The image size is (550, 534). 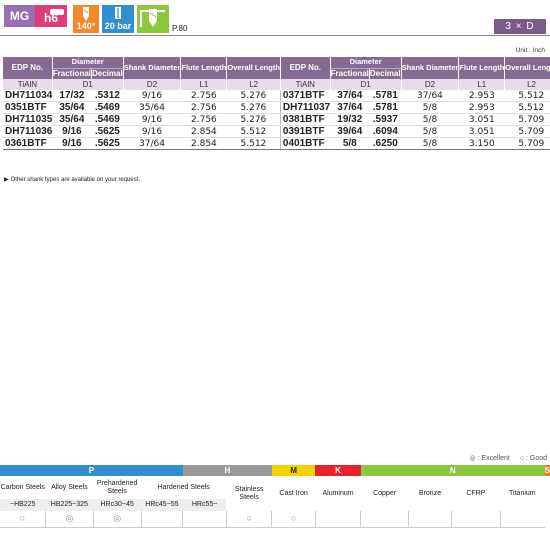 What do you see at coordinates (118, 13) in the screenshot?
I see `coolant-icon` at bounding box center [118, 13].